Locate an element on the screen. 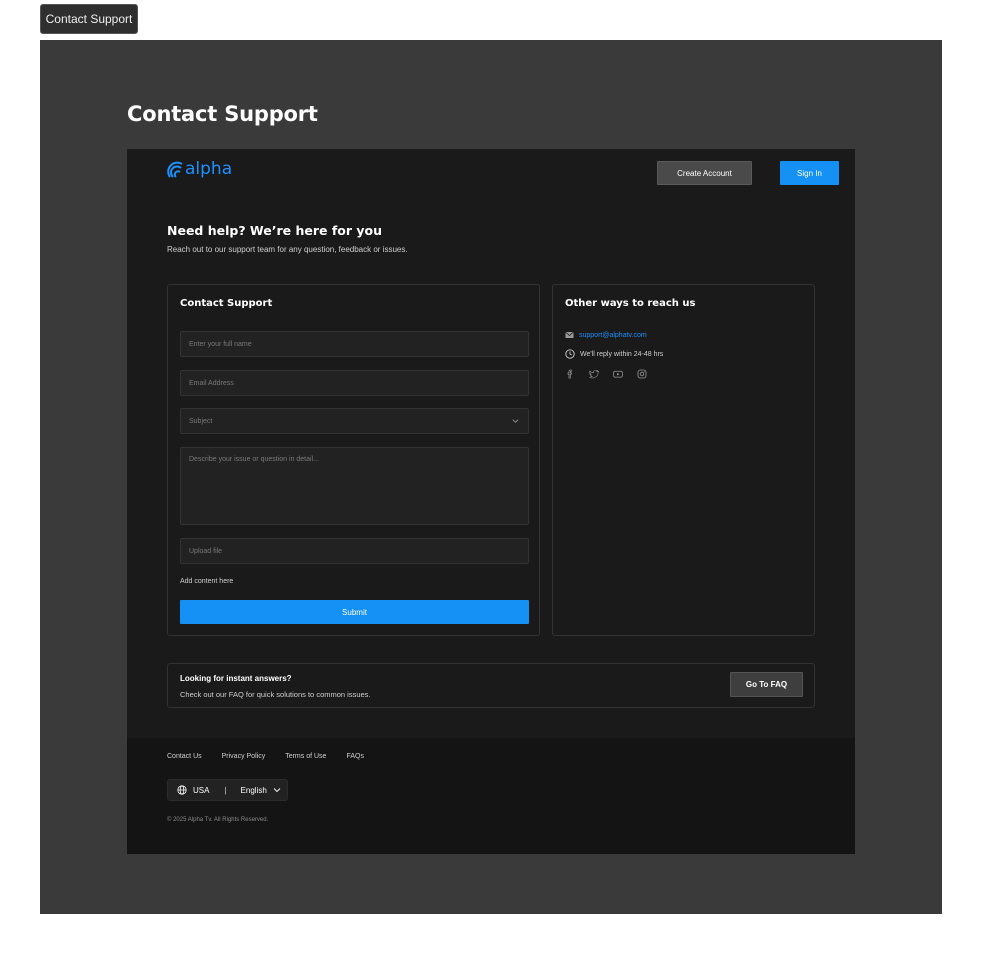 The image size is (982, 954). frame-title: Contact Support is located at coordinates (222, 114).